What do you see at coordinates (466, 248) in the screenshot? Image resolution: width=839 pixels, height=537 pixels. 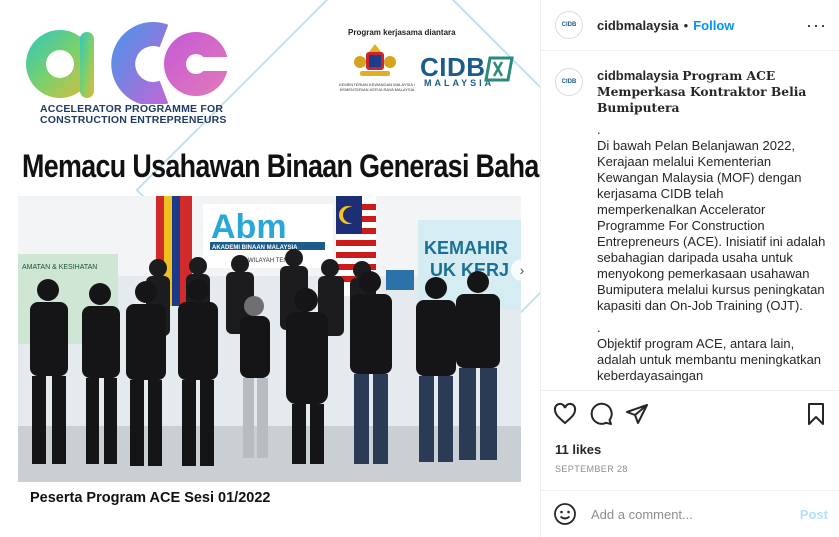 I see `sign-right-text: KEMAHIR` at bounding box center [466, 248].